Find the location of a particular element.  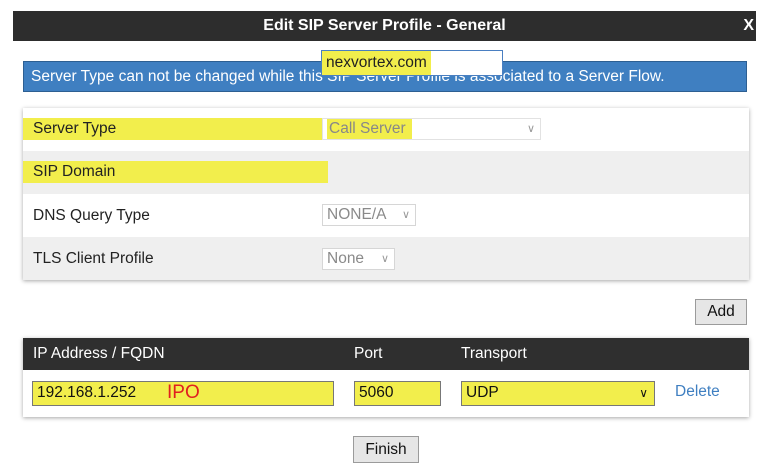

server-type-value: Call Server is located at coordinates (369, 129).